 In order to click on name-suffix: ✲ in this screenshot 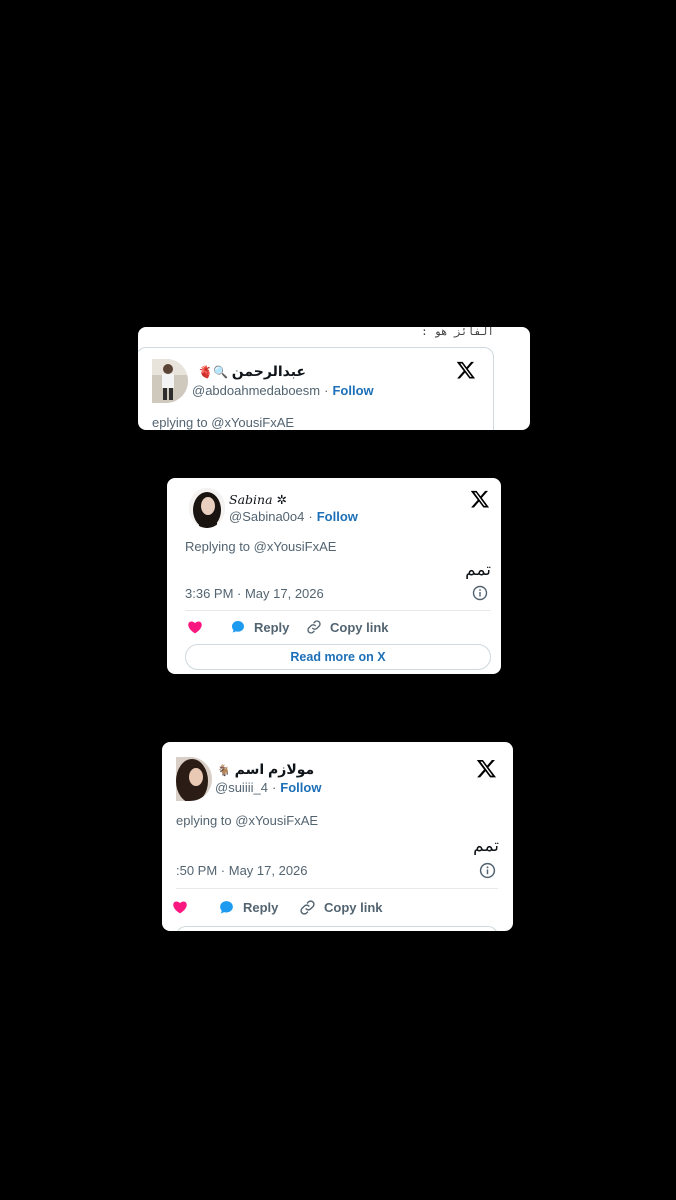, I will do `click(281, 499)`.